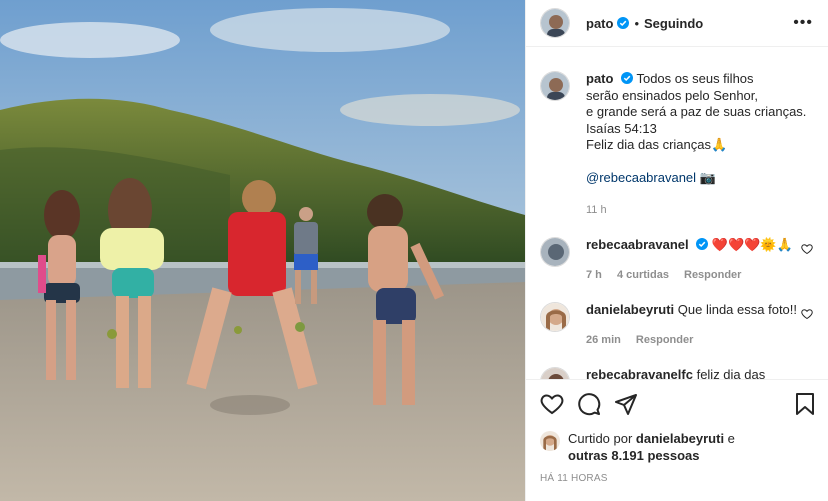  I want to click on comment-meta: 7 h 4 curtidas Responder, so click(689, 275).